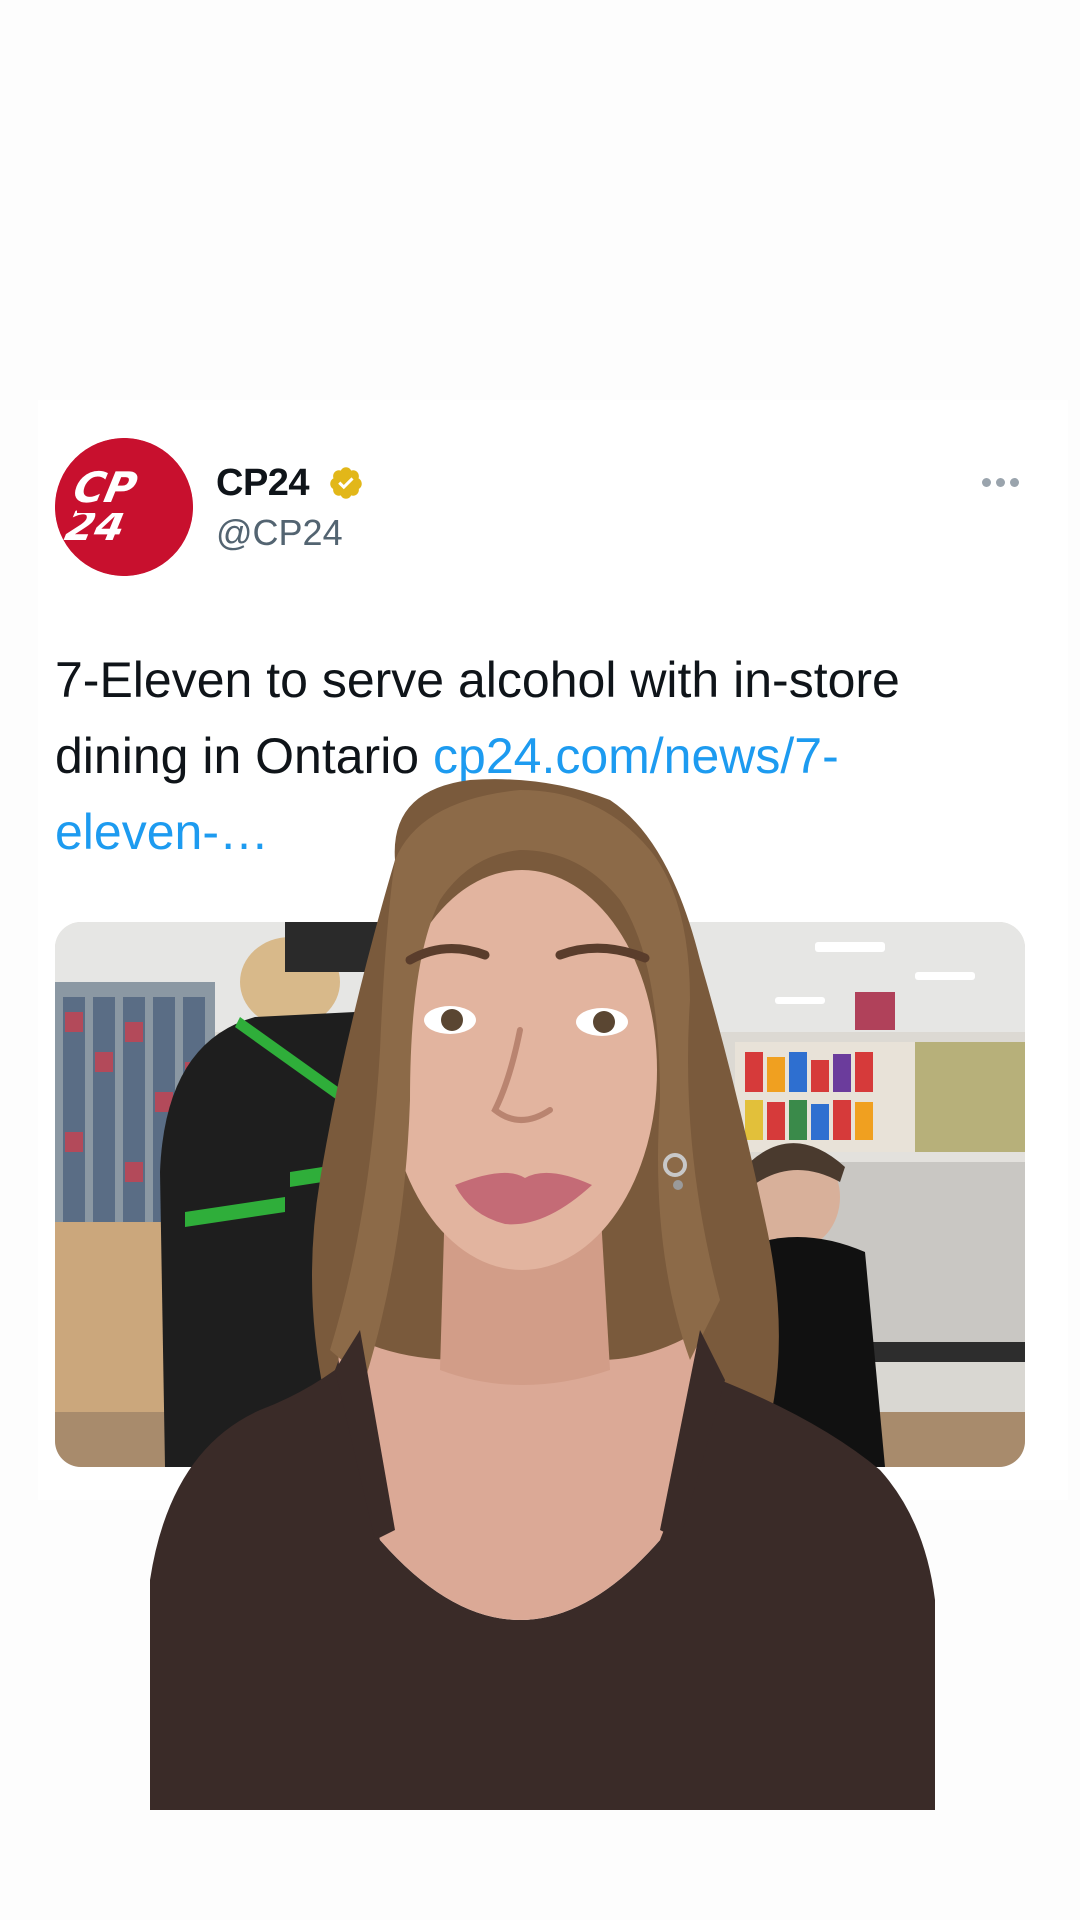  I want to click on more-horizontal-icon, so click(1000, 482).